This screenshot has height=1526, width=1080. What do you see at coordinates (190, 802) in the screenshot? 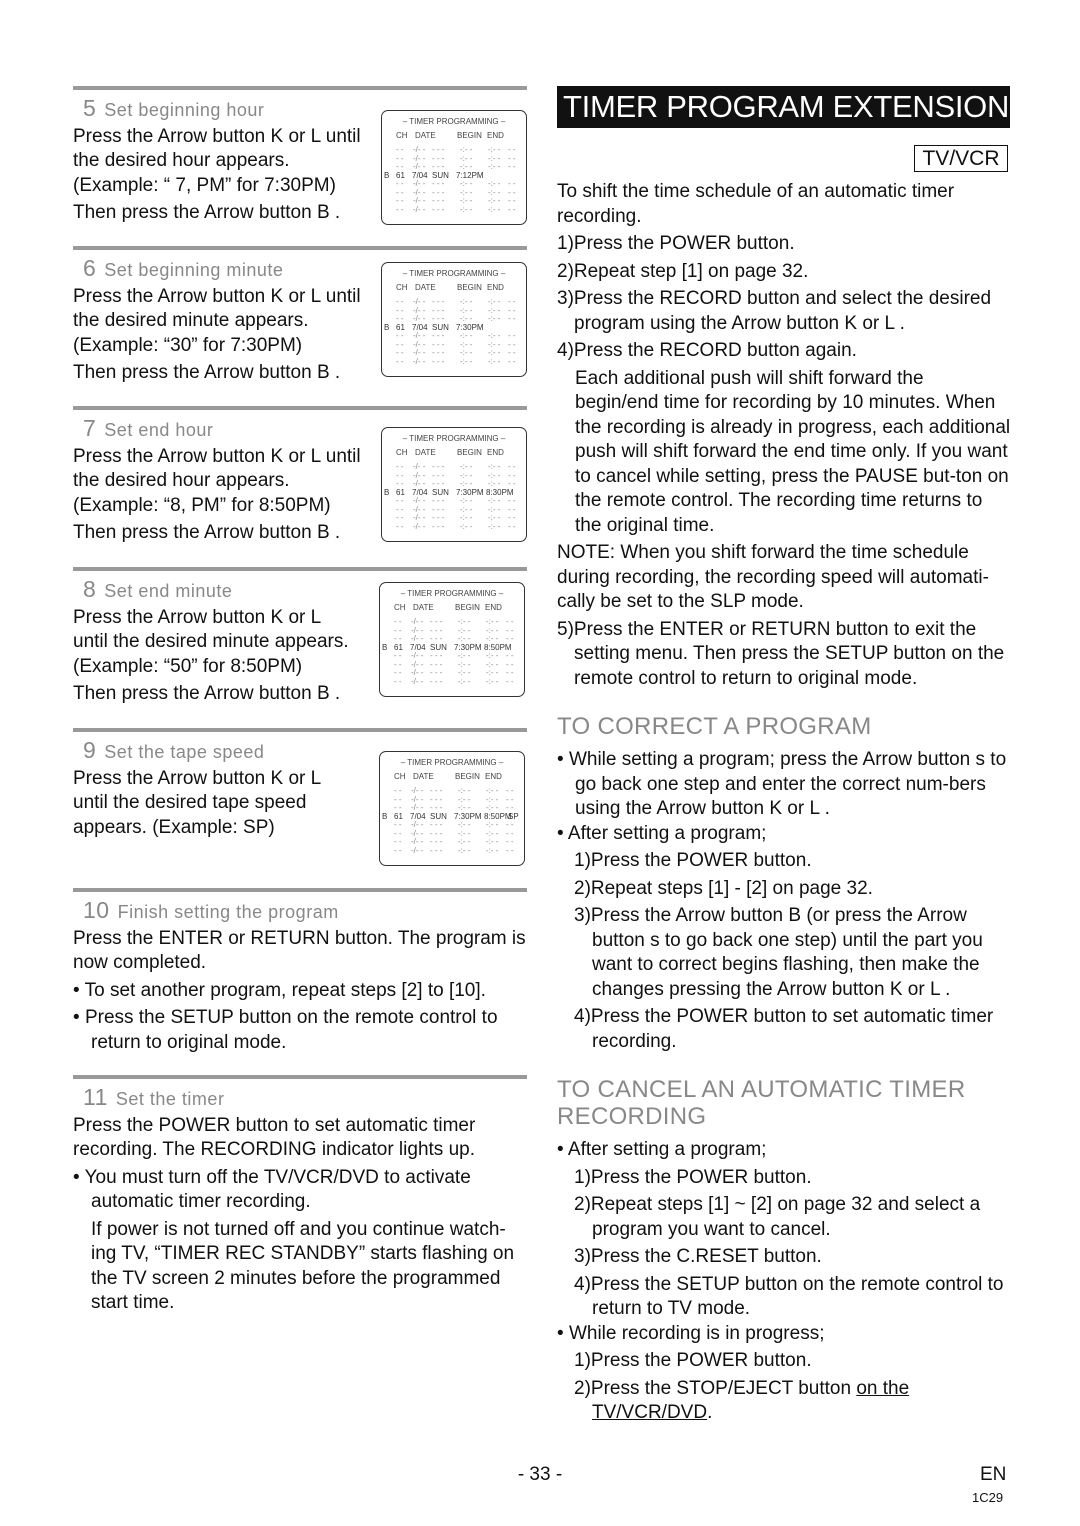
I see `step-text: until the desired tape speed` at bounding box center [190, 802].